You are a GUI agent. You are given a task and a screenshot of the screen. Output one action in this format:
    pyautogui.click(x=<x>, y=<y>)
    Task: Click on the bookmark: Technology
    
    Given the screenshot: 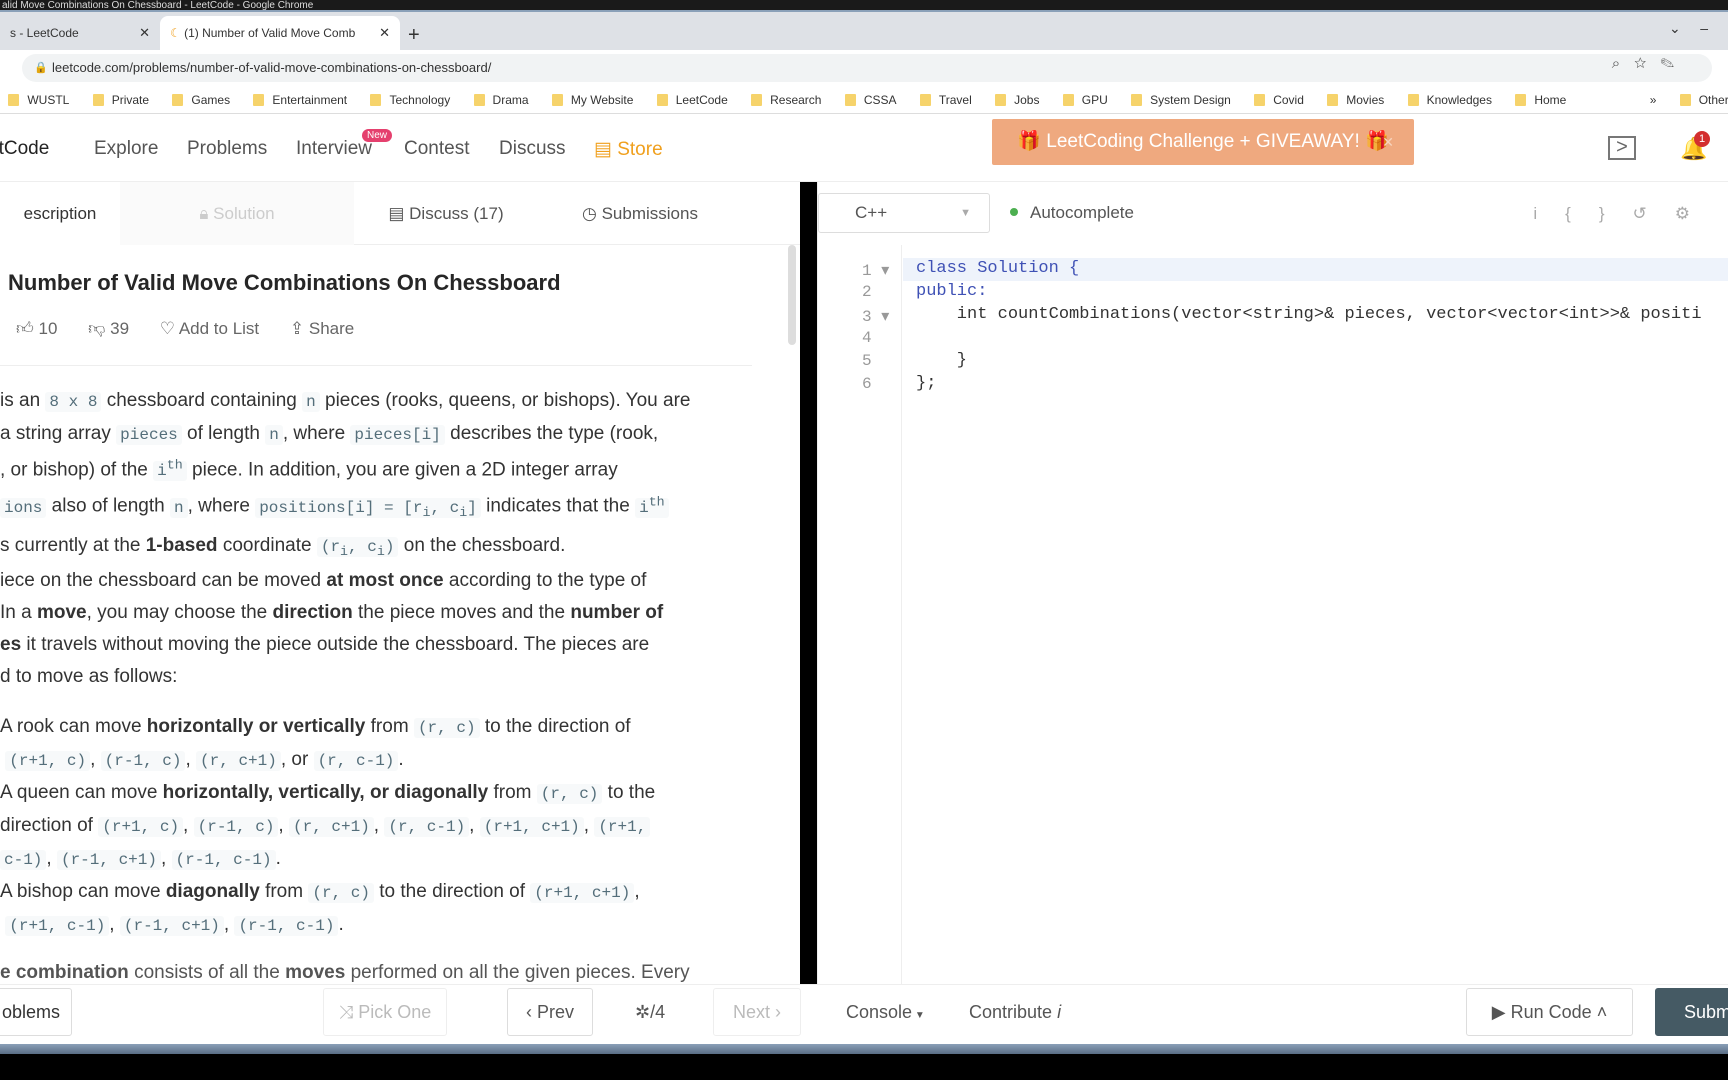 What is the action you would take?
    pyautogui.click(x=410, y=100)
    